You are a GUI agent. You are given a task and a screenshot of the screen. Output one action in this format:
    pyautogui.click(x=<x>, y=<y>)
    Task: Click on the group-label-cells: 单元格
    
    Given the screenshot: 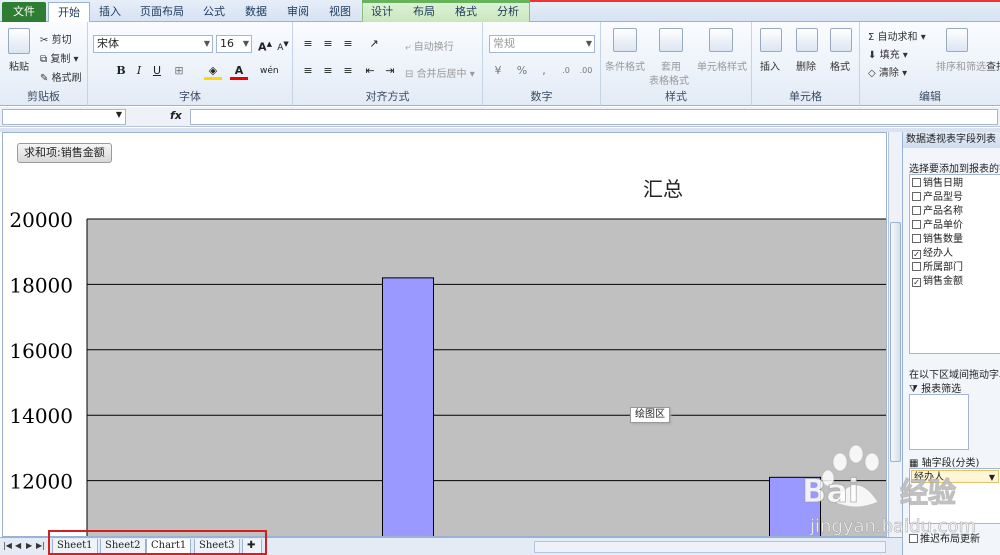 What is the action you would take?
    pyautogui.click(x=805, y=96)
    